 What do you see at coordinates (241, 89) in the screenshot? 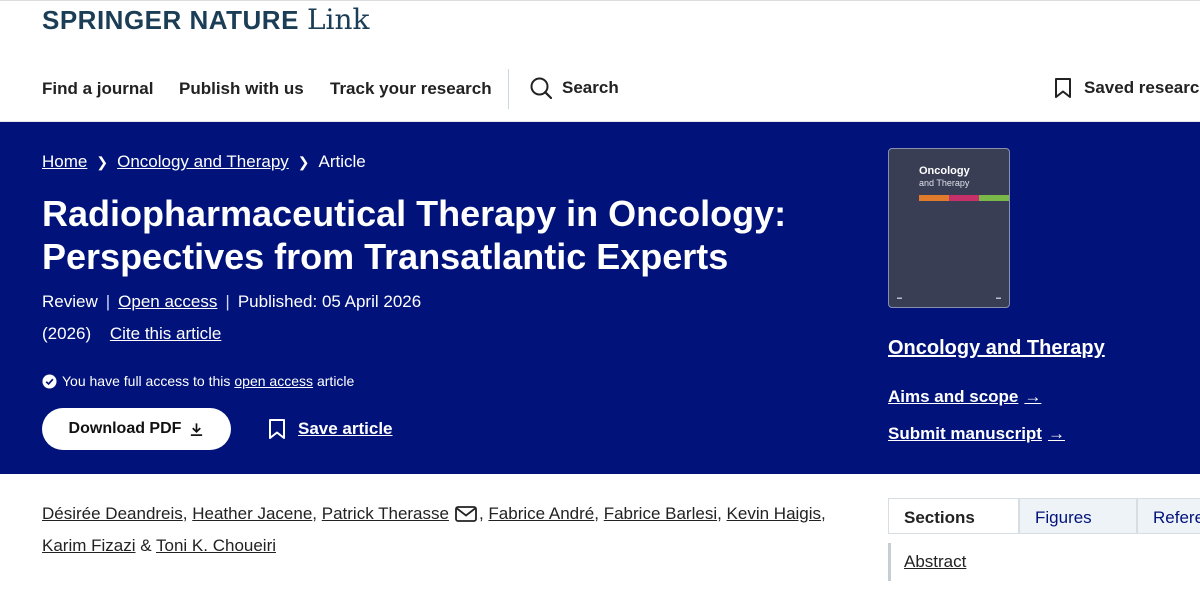
I see `nav-publish: Publish with us` at bounding box center [241, 89].